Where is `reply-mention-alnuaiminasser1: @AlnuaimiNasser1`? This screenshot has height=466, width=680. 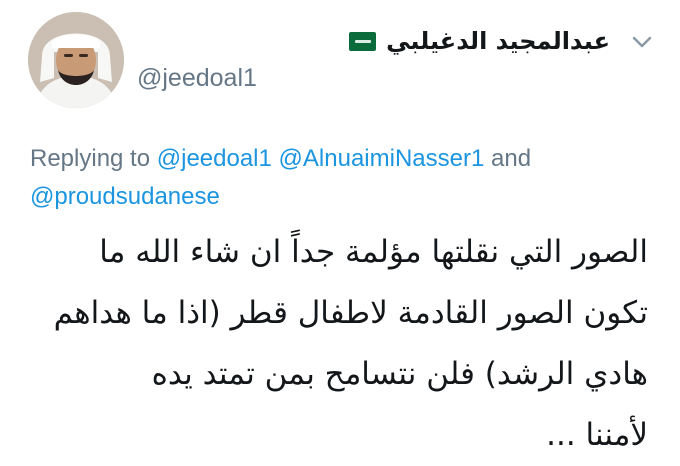 reply-mention-alnuaiminasser1: @AlnuaimiNasser1 is located at coordinates (382, 158).